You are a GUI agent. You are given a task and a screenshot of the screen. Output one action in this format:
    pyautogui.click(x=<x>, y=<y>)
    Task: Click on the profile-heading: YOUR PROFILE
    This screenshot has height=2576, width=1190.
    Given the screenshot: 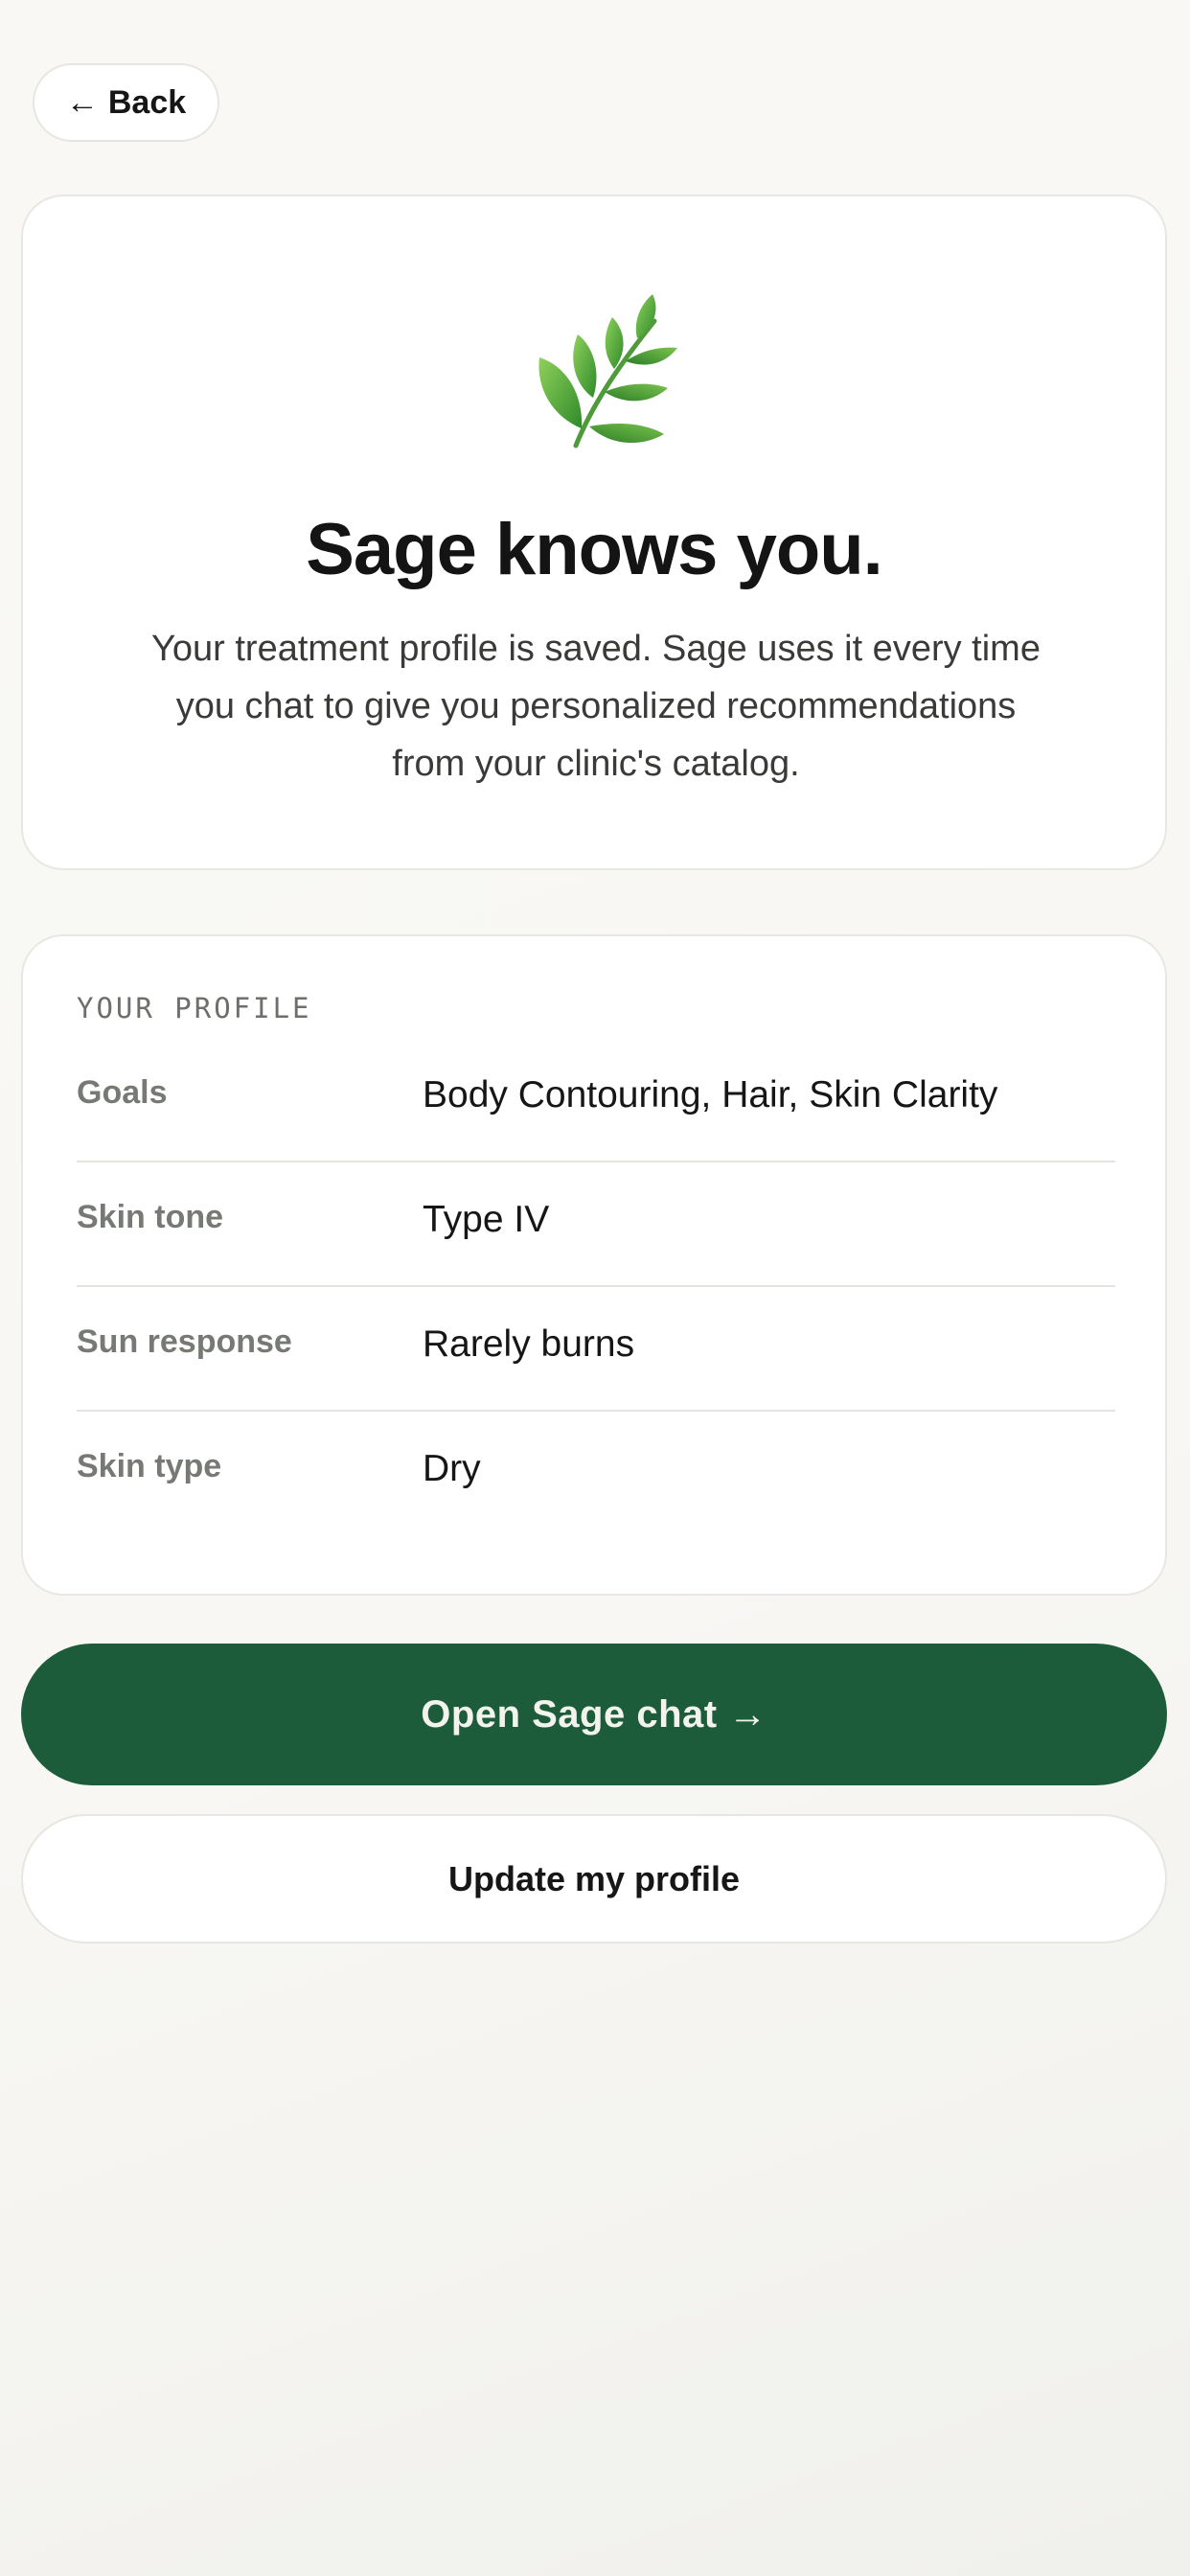 What is the action you would take?
    pyautogui.click(x=195, y=1008)
    